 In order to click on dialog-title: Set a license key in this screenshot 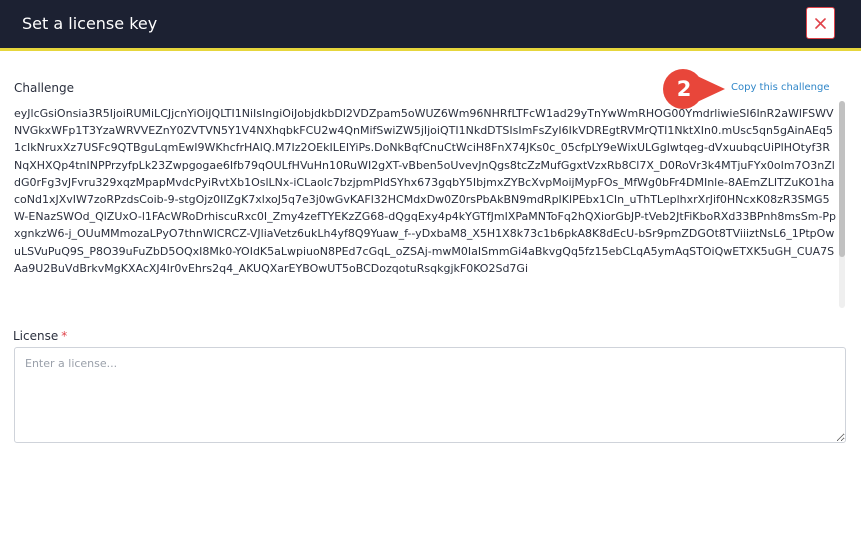, I will do `click(90, 23)`.